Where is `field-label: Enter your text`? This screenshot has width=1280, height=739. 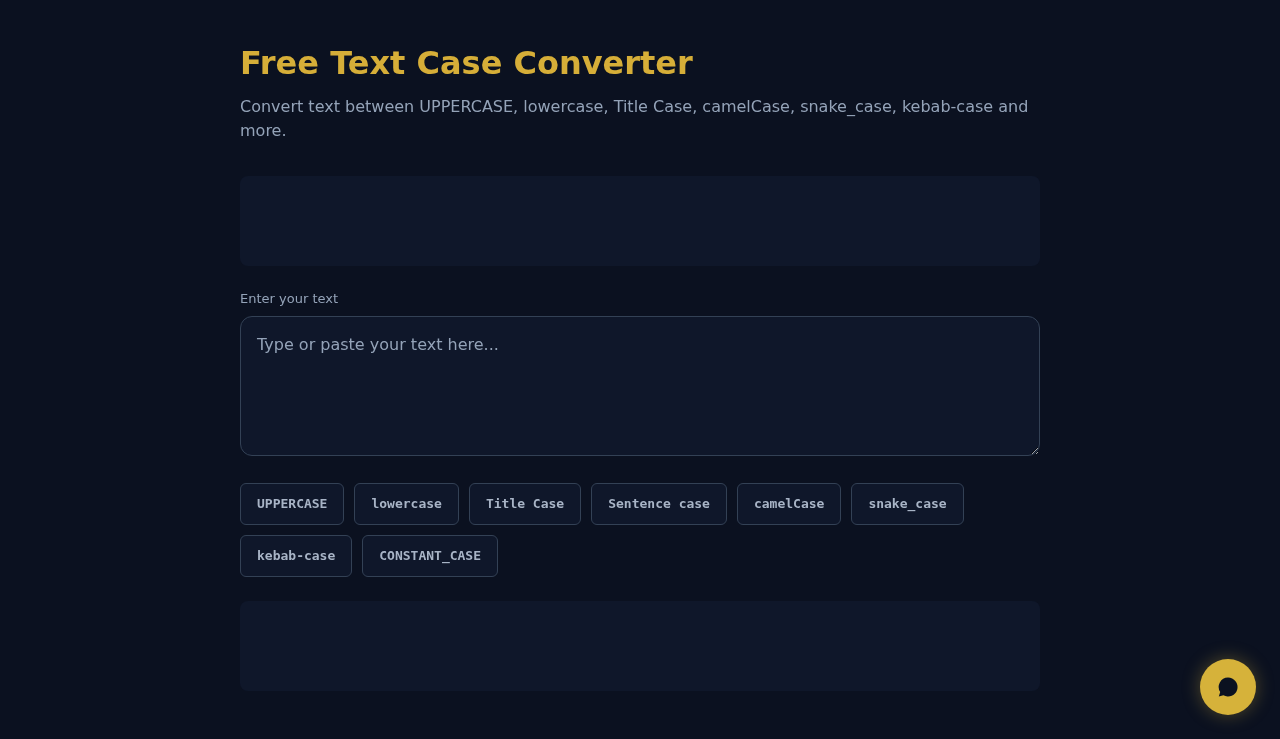 field-label: Enter your text is located at coordinates (289, 299).